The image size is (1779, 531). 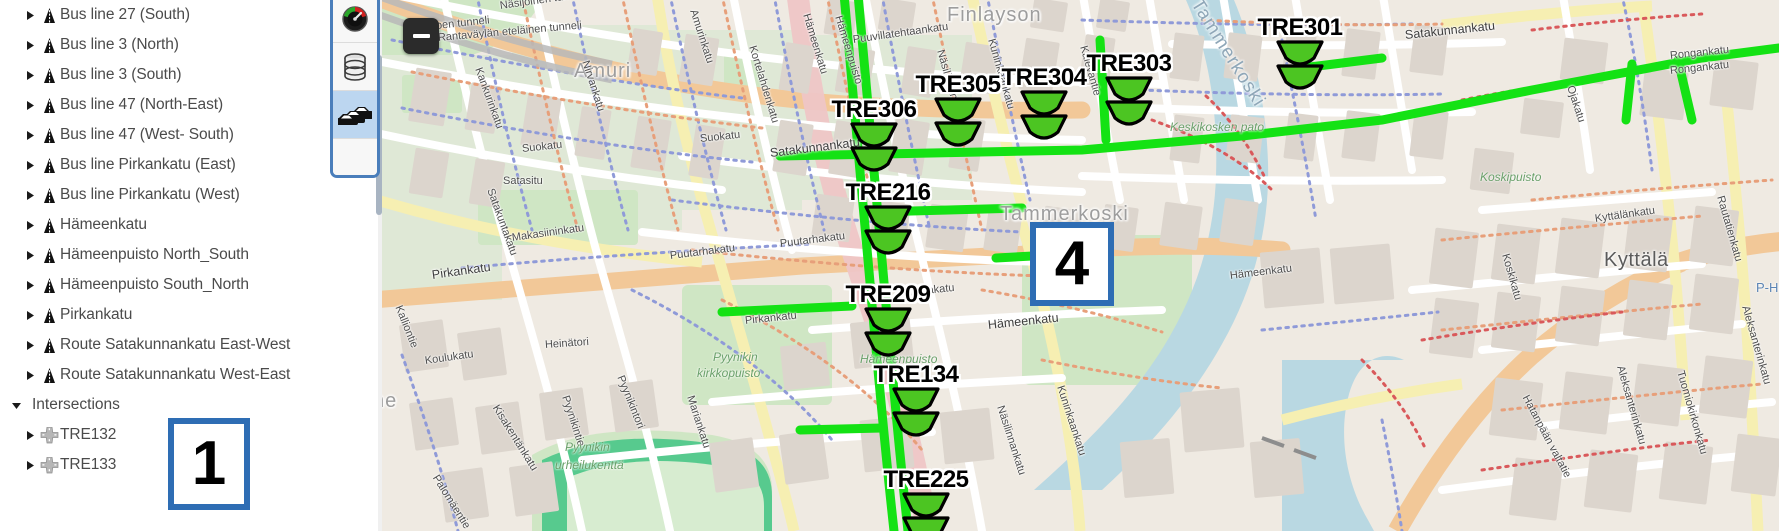 I want to click on tree-group-intersections: Intersections, so click(x=163, y=405).